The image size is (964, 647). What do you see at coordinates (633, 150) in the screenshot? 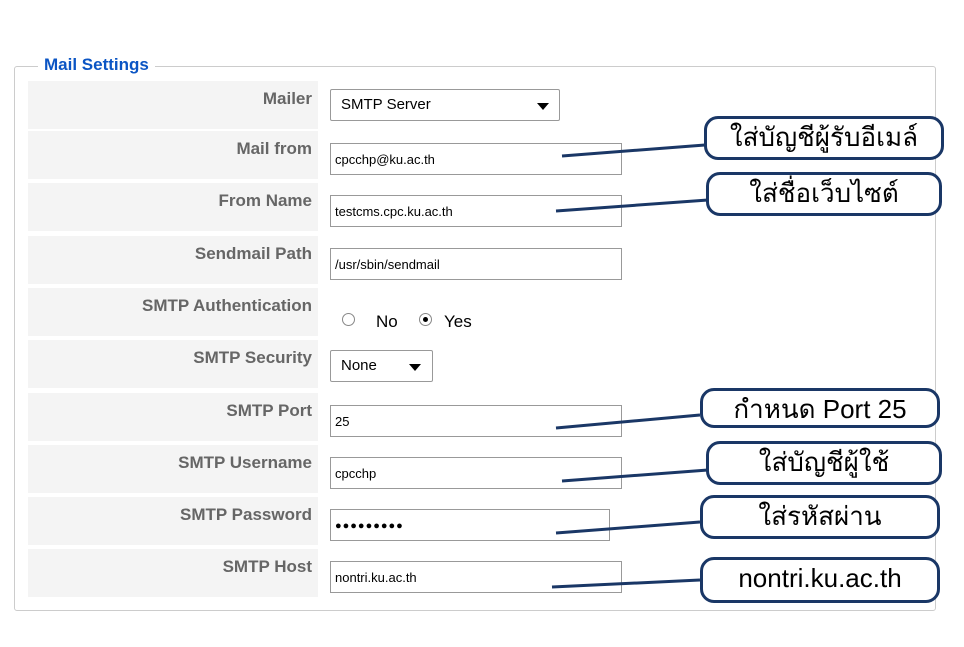
I see `connector-mail-from` at bounding box center [633, 150].